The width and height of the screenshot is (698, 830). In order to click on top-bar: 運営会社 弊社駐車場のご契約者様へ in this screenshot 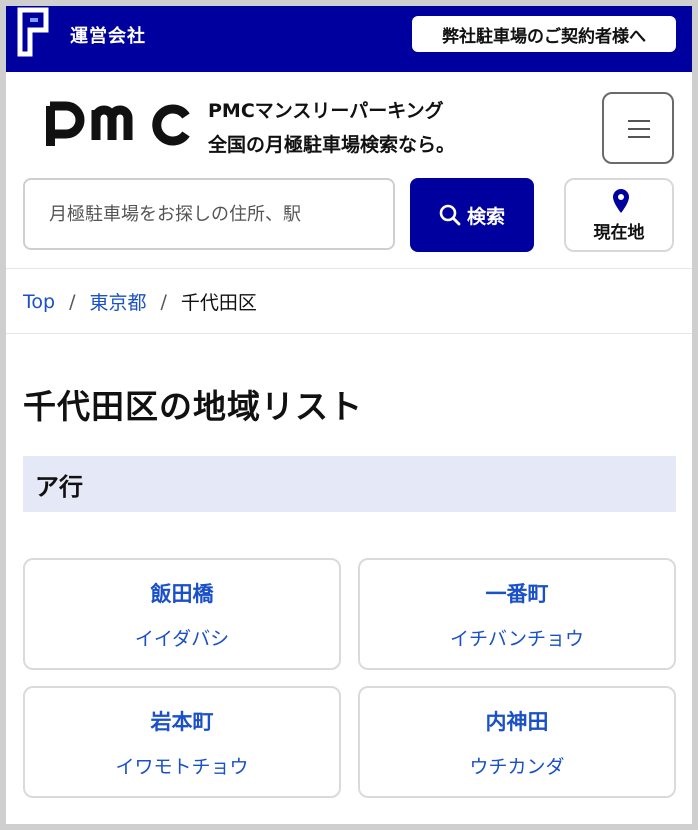, I will do `click(349, 39)`.